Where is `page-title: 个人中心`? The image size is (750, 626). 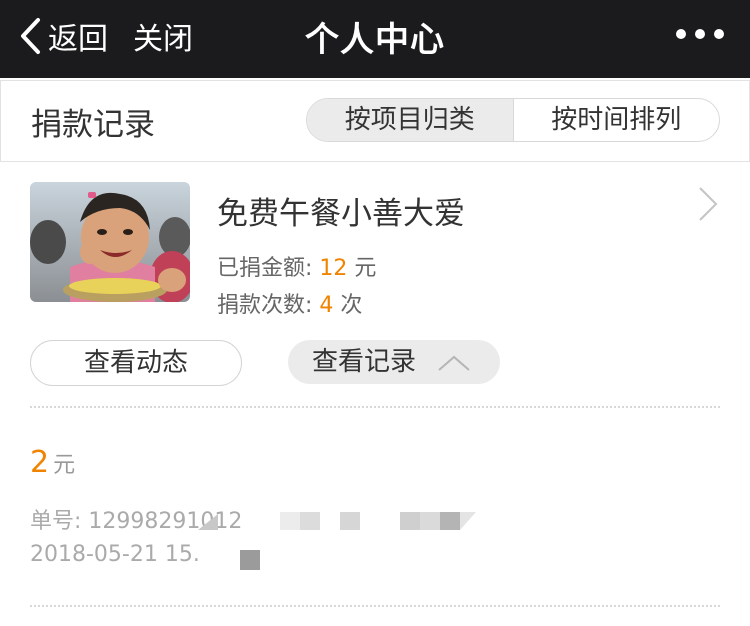
page-title: 个人中心 is located at coordinates (375, 40).